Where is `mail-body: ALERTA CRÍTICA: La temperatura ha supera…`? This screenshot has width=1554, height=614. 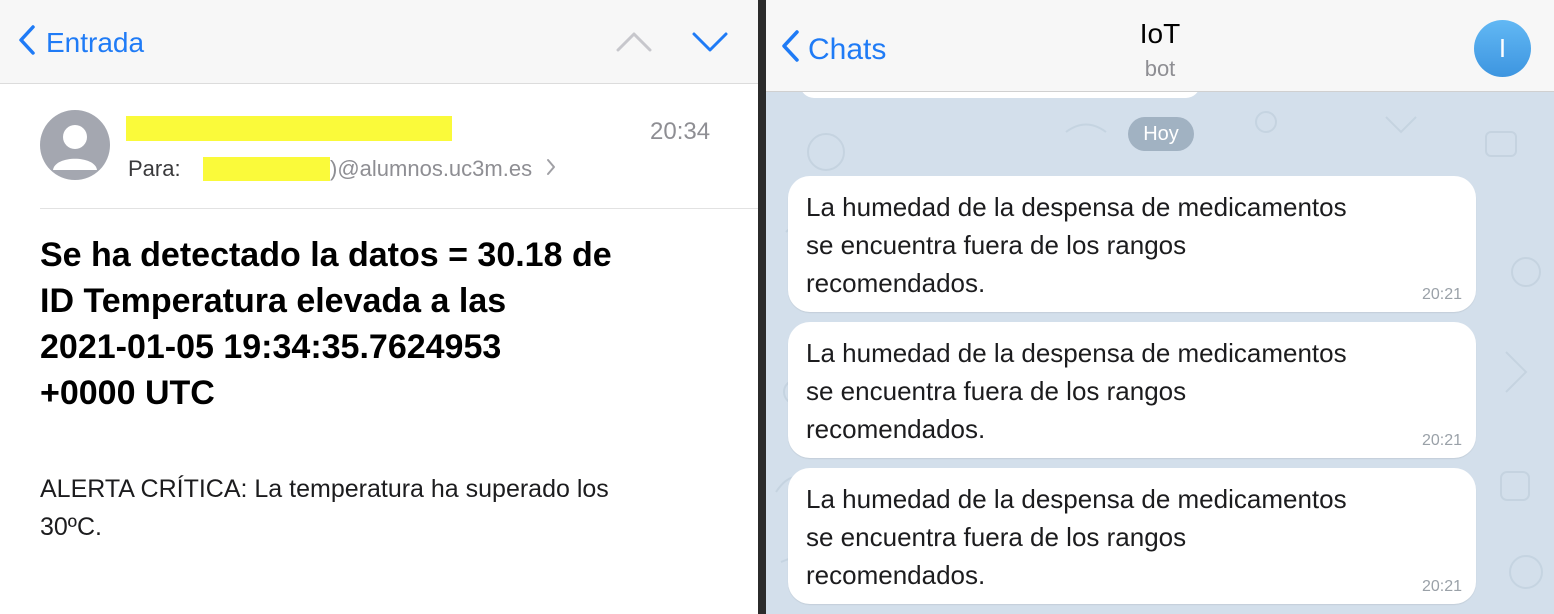
mail-body: ALERTA CRÍTICA: La temperatura ha supera… is located at coordinates (324, 508).